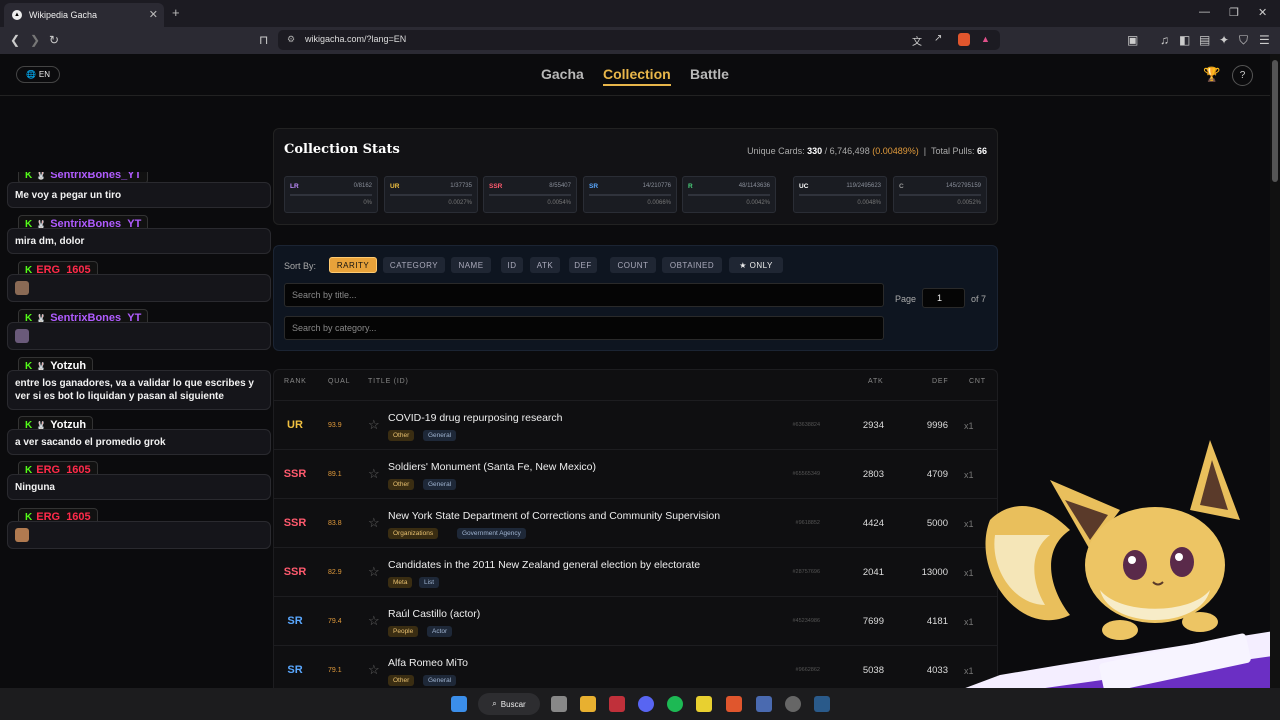 This screenshot has width=1280, height=720. I want to click on sort-rarity-button: RARITY, so click(353, 265).